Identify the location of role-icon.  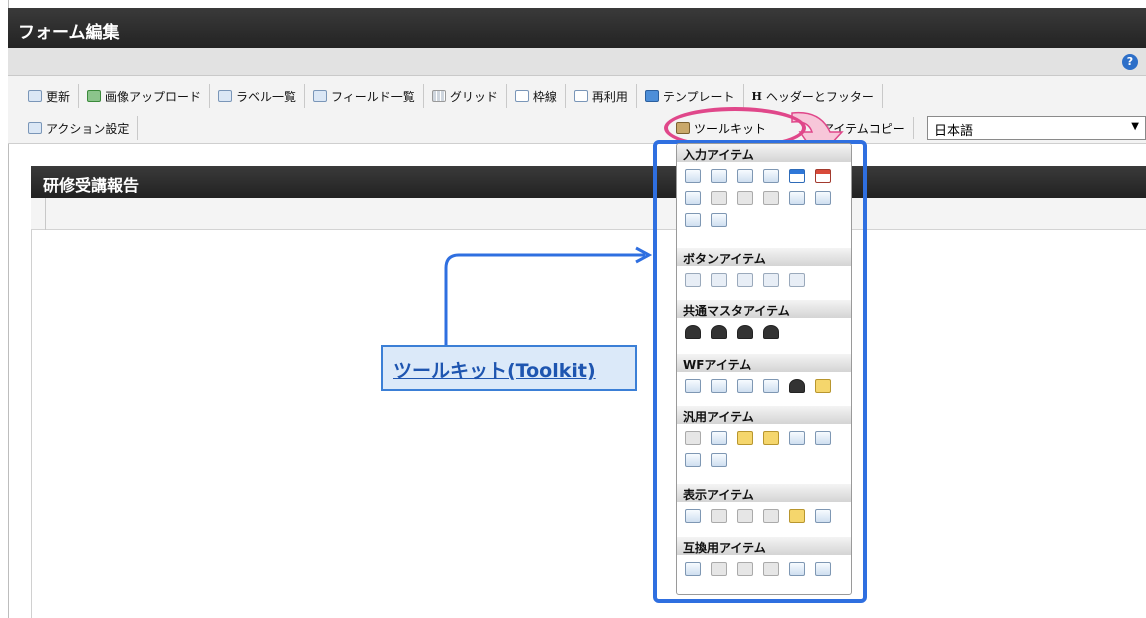
(745, 332).